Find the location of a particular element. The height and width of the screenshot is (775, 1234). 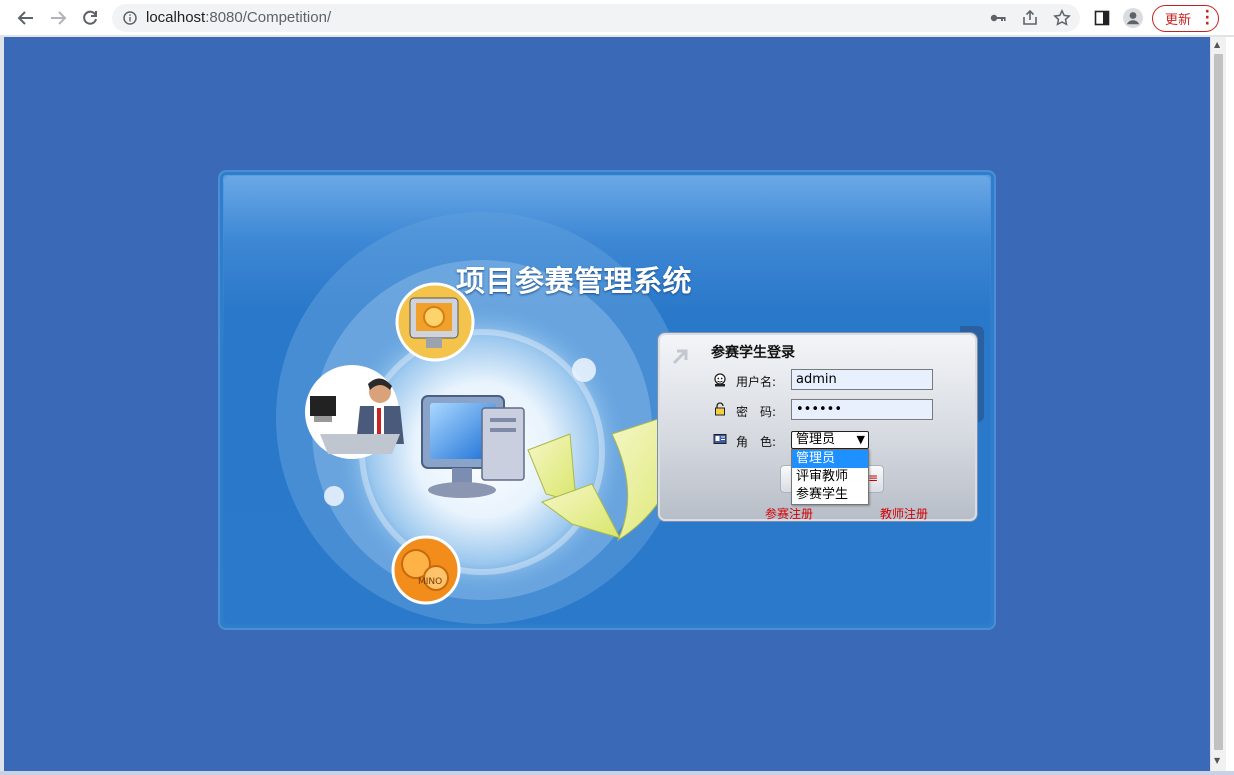

update-button: 更新 · · · is located at coordinates (1185, 18).